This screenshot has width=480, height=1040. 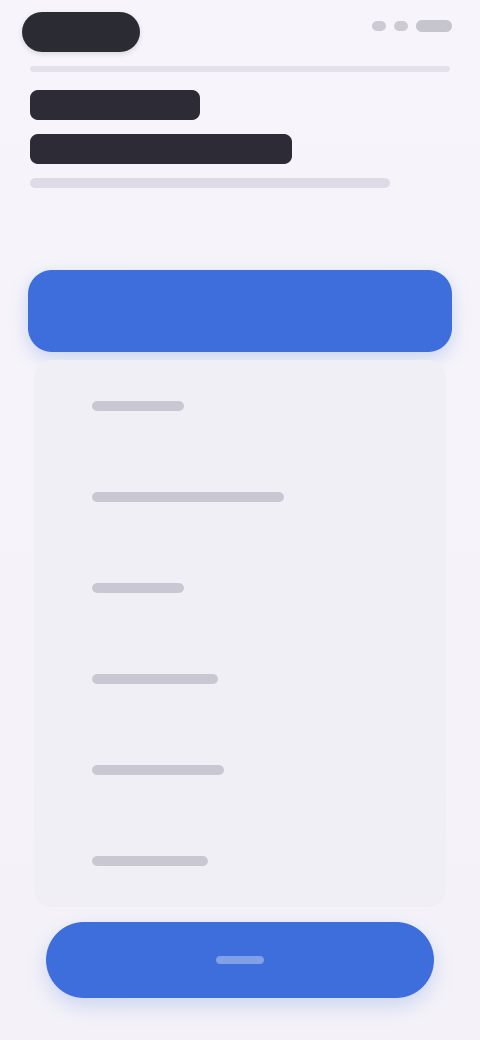 I want to click on signal-icon, so click(x=379, y=26).